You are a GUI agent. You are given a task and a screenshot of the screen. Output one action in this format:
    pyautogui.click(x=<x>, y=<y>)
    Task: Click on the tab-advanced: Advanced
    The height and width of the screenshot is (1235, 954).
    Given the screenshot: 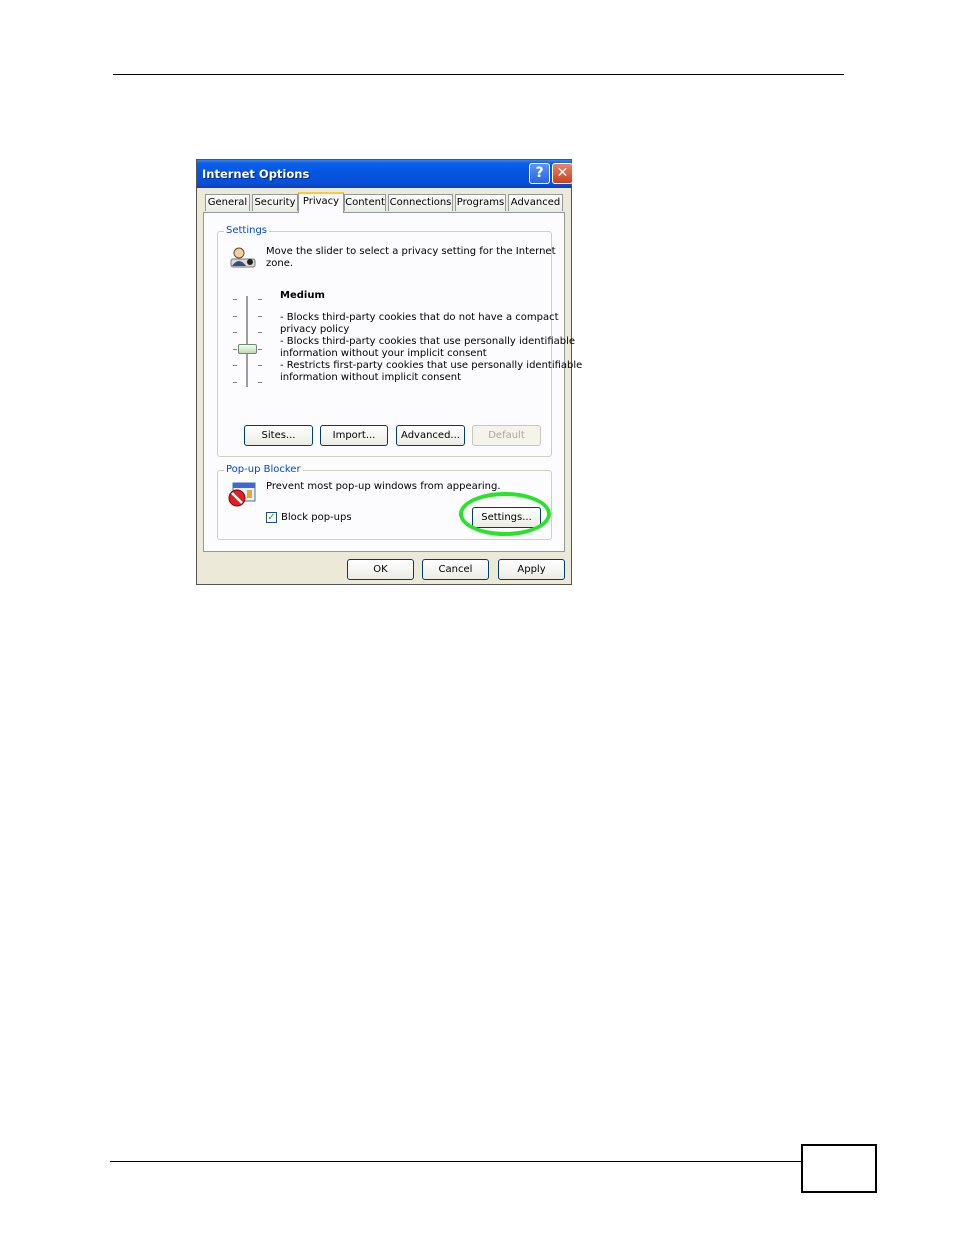 What is the action you would take?
    pyautogui.click(x=535, y=202)
    